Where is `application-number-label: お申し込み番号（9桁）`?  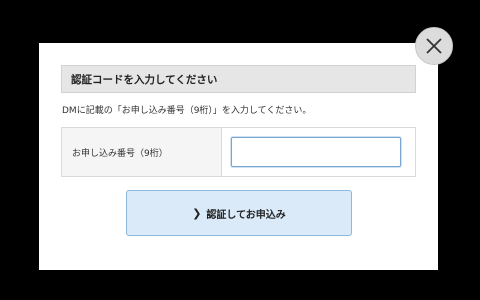
application-number-label: お申し込み番号（9桁） is located at coordinates (142, 152).